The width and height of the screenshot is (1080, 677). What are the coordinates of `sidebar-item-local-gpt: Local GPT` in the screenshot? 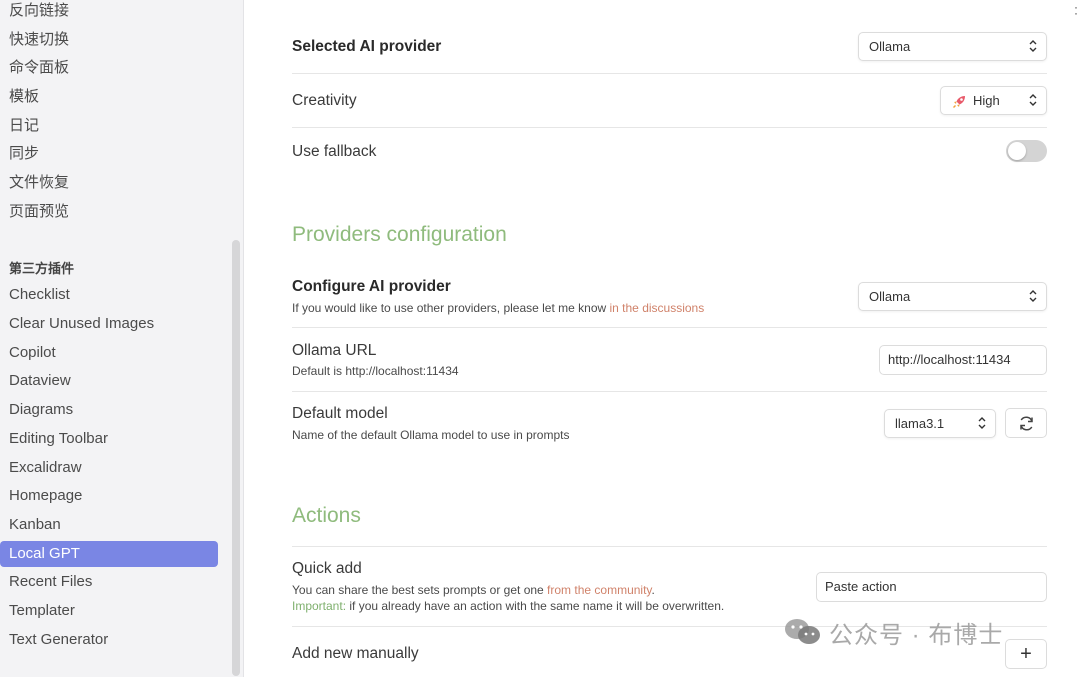 It's located at (109, 554).